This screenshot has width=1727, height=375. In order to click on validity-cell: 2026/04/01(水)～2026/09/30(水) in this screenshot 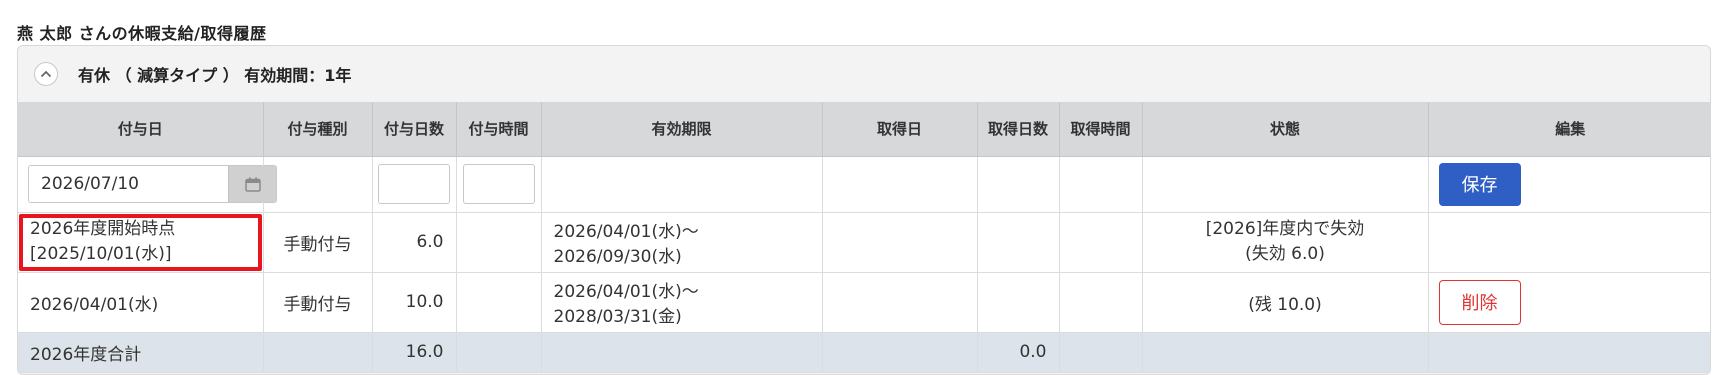, I will do `click(682, 242)`.